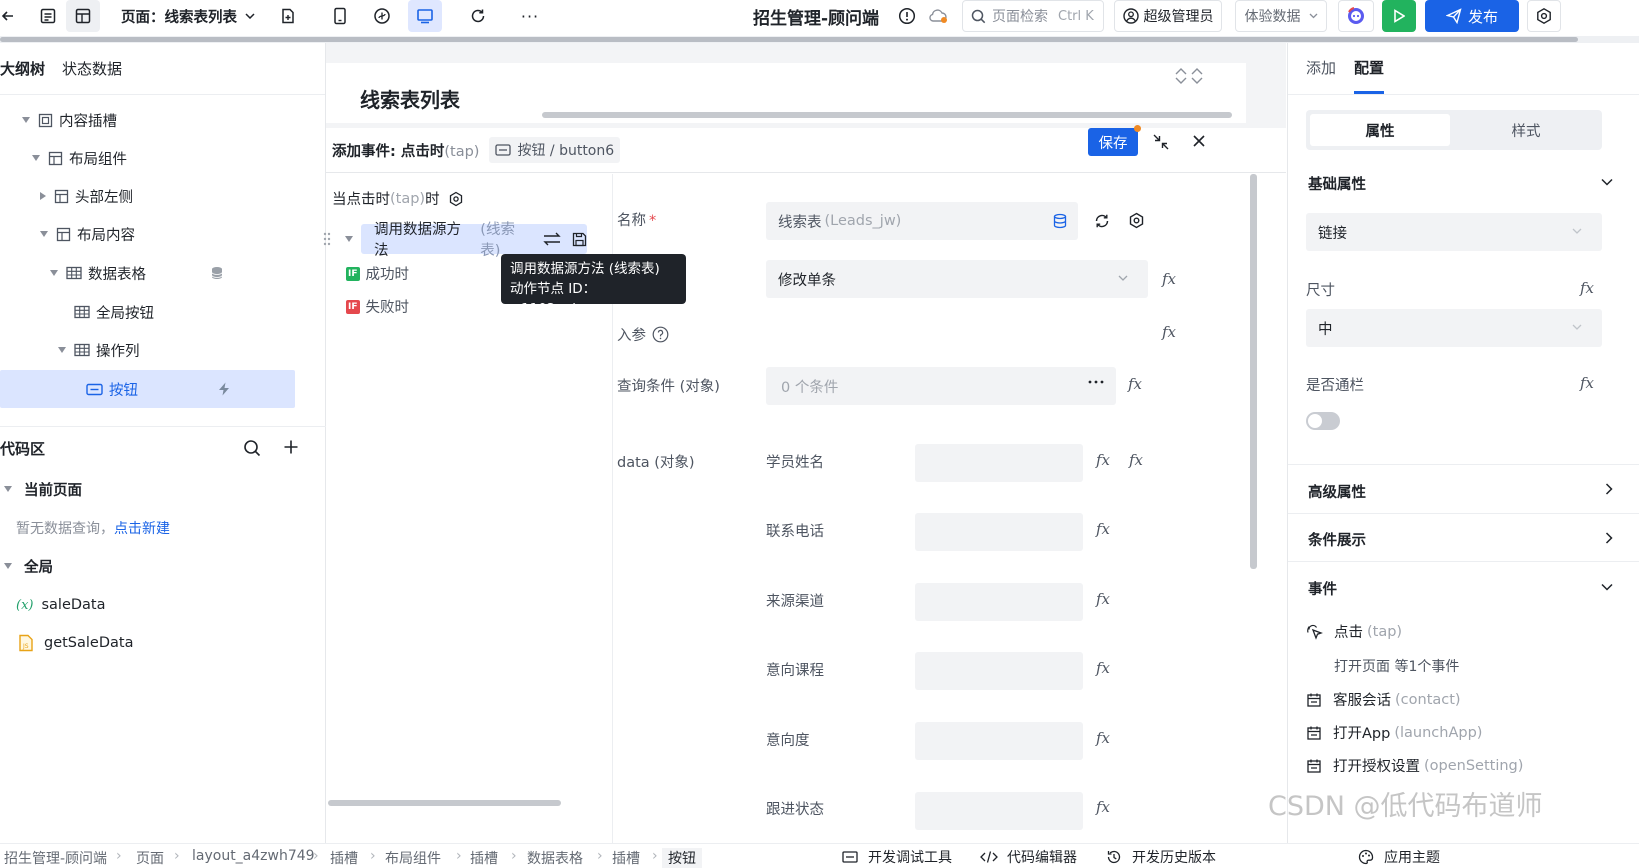 The height and width of the screenshot is (868, 1639). Describe the element at coordinates (1369, 67) in the screenshot. I see `tab-config: 配置` at that location.